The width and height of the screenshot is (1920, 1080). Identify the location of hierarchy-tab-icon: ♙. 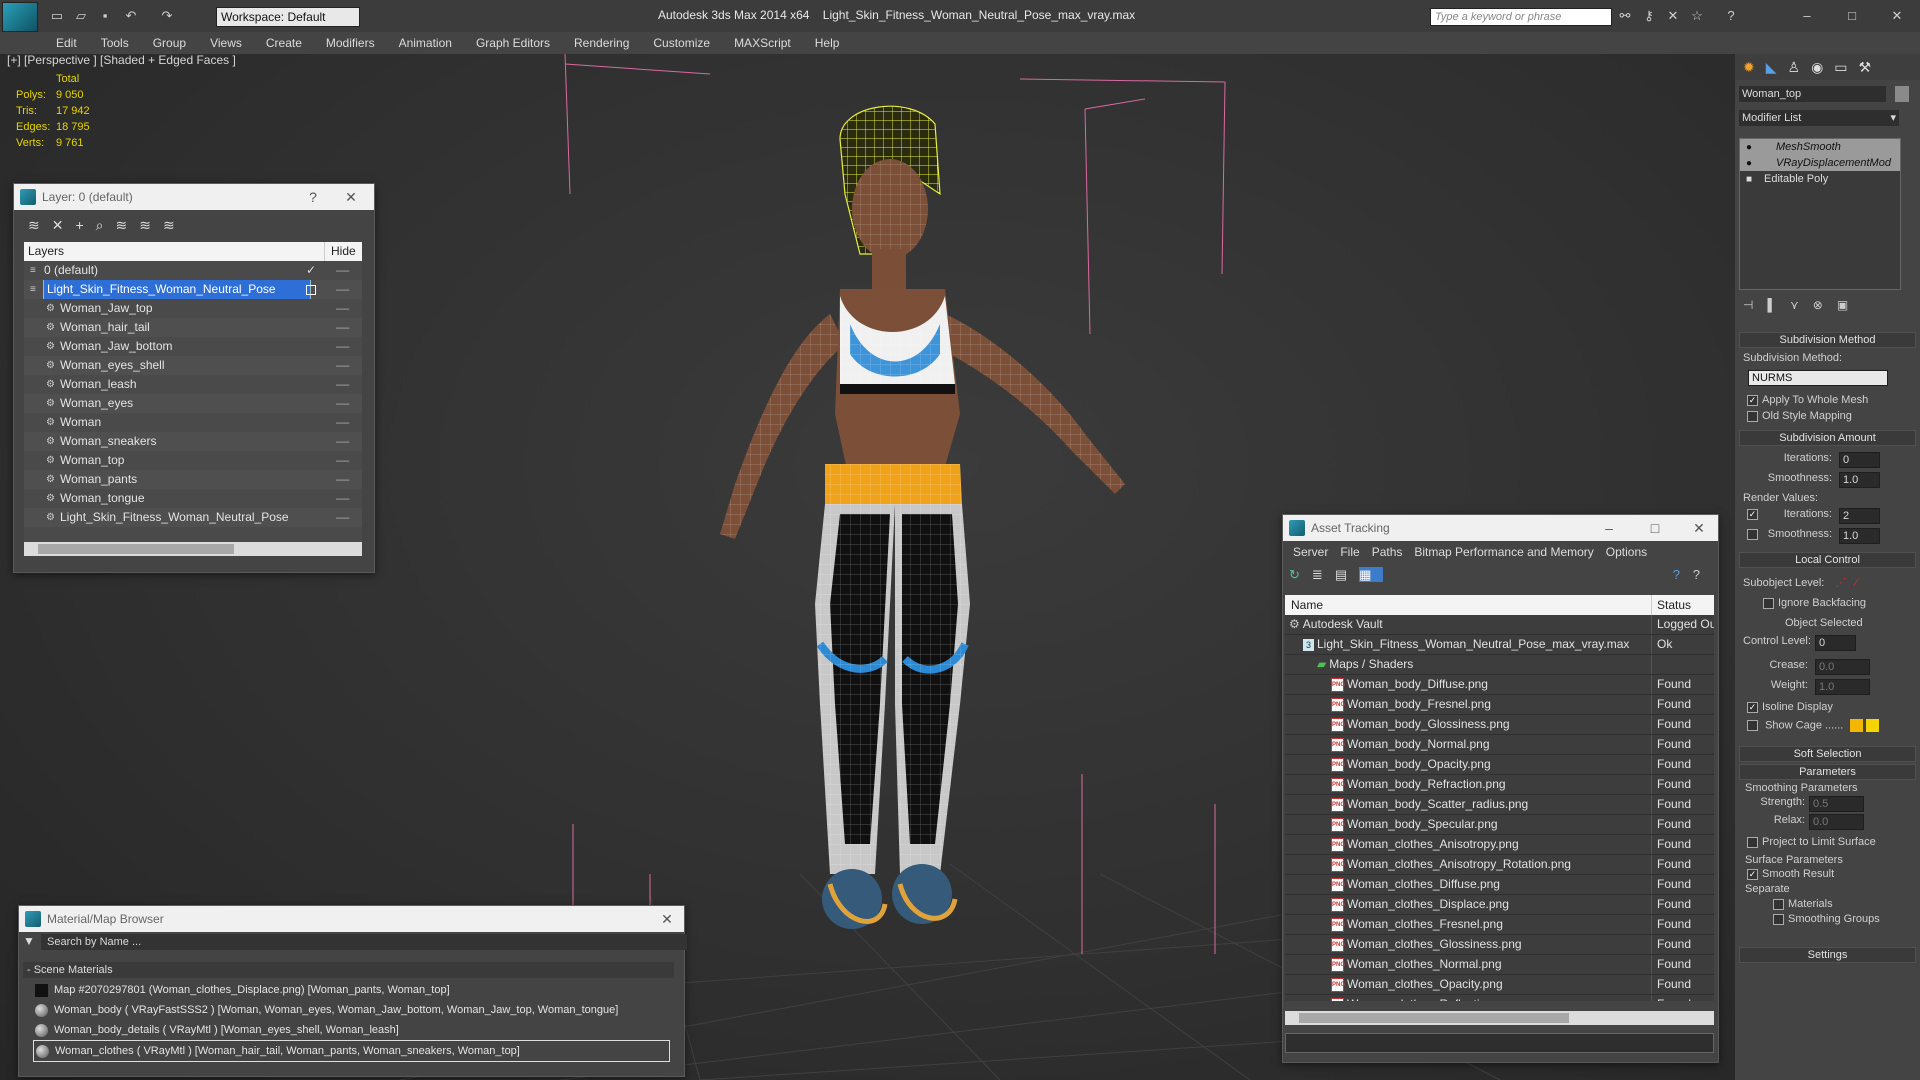
(1800, 67).